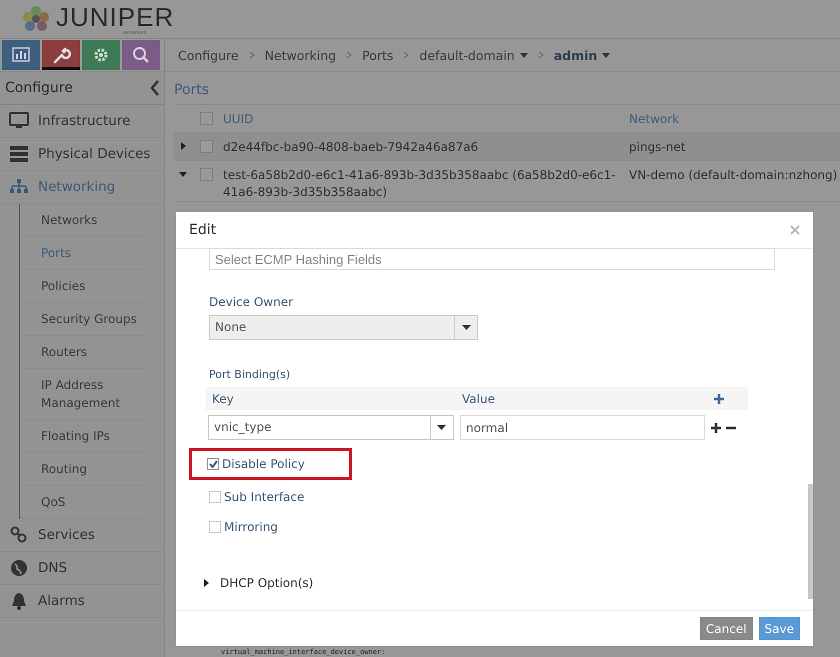  Describe the element at coordinates (258, 583) in the screenshot. I see `expander-link: DHCP Option(s)` at that location.